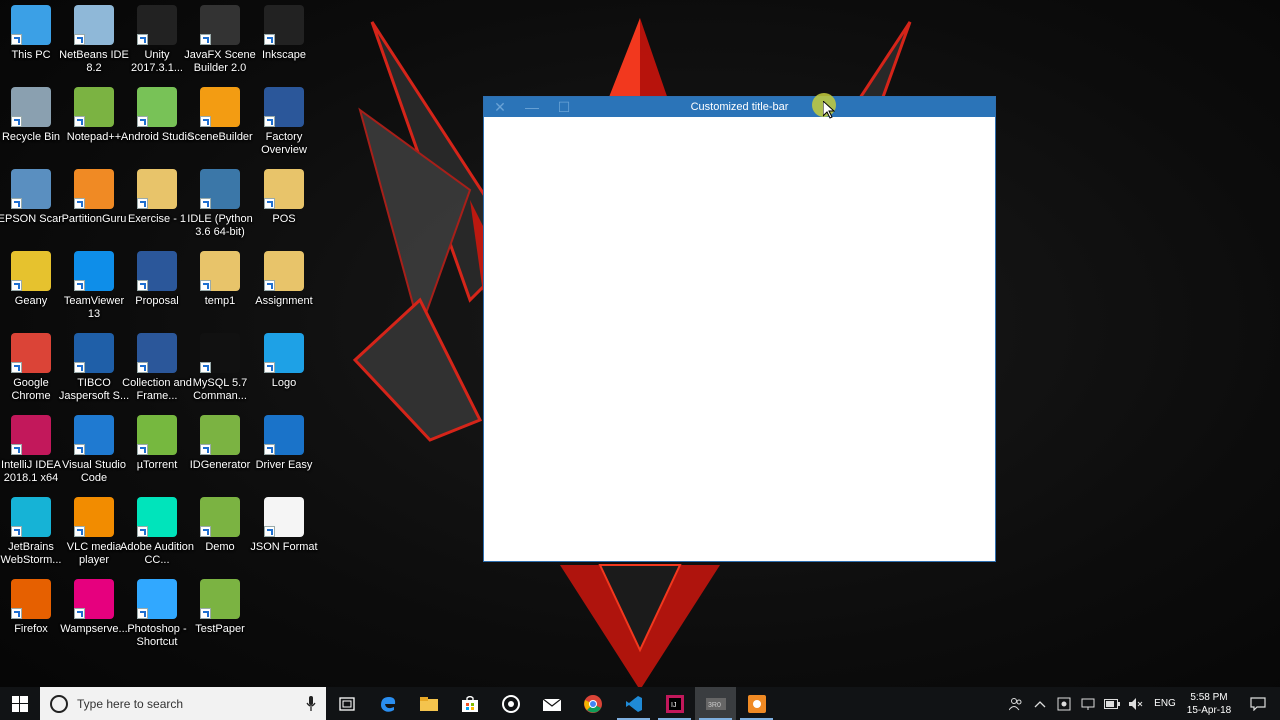  I want to click on desktop-icon: Driver Easy, so click(284, 443).